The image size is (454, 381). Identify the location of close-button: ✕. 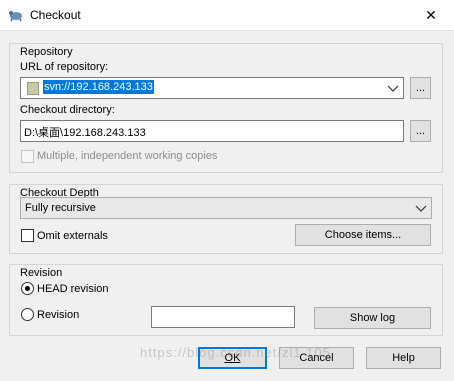
(431, 15).